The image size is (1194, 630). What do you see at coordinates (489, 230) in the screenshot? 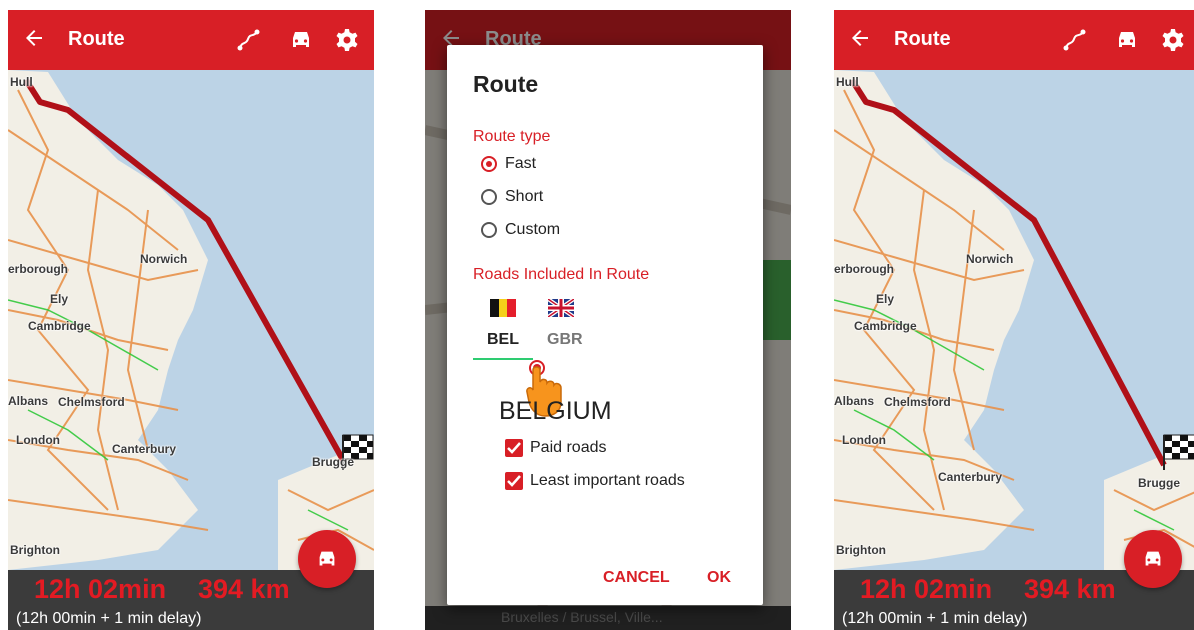
I see `radio-custom` at bounding box center [489, 230].